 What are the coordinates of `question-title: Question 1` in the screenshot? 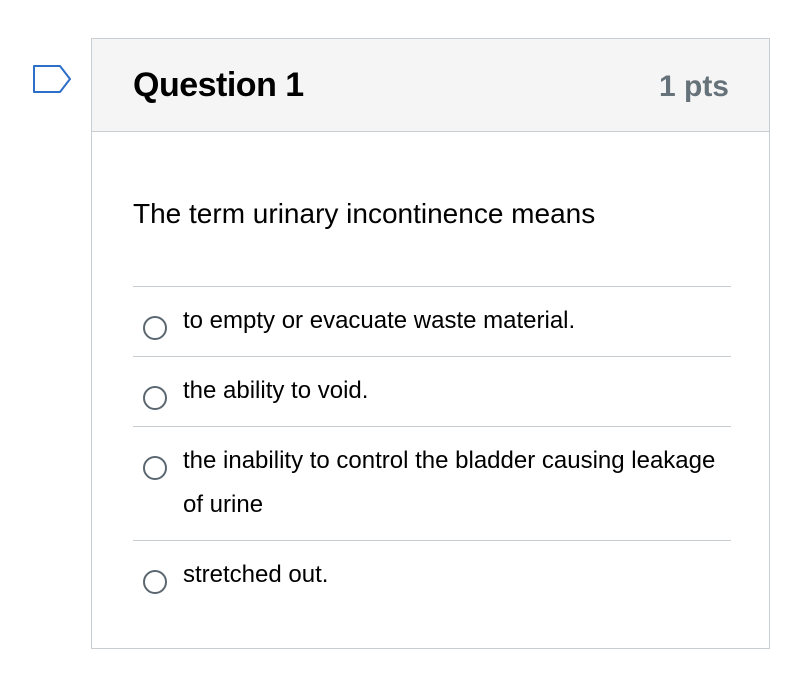 It's located at (218, 85).